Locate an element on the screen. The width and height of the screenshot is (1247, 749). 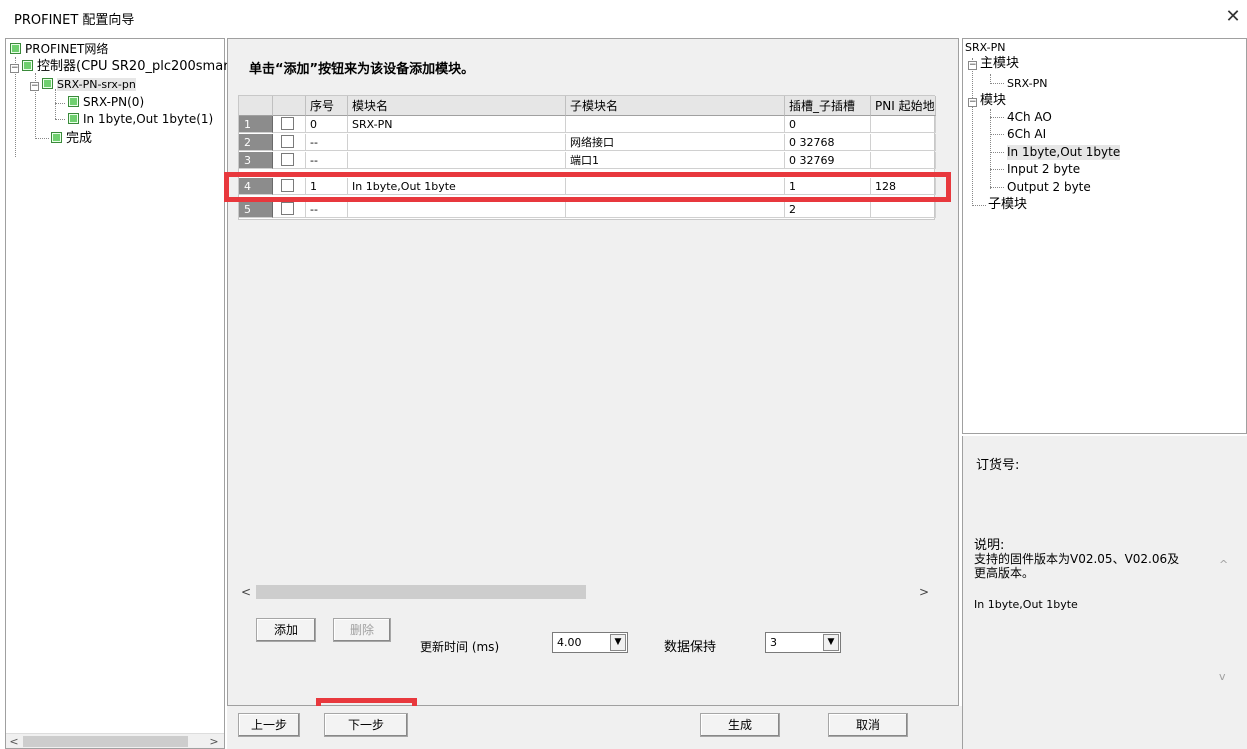
description-label: 说明: is located at coordinates (989, 545).